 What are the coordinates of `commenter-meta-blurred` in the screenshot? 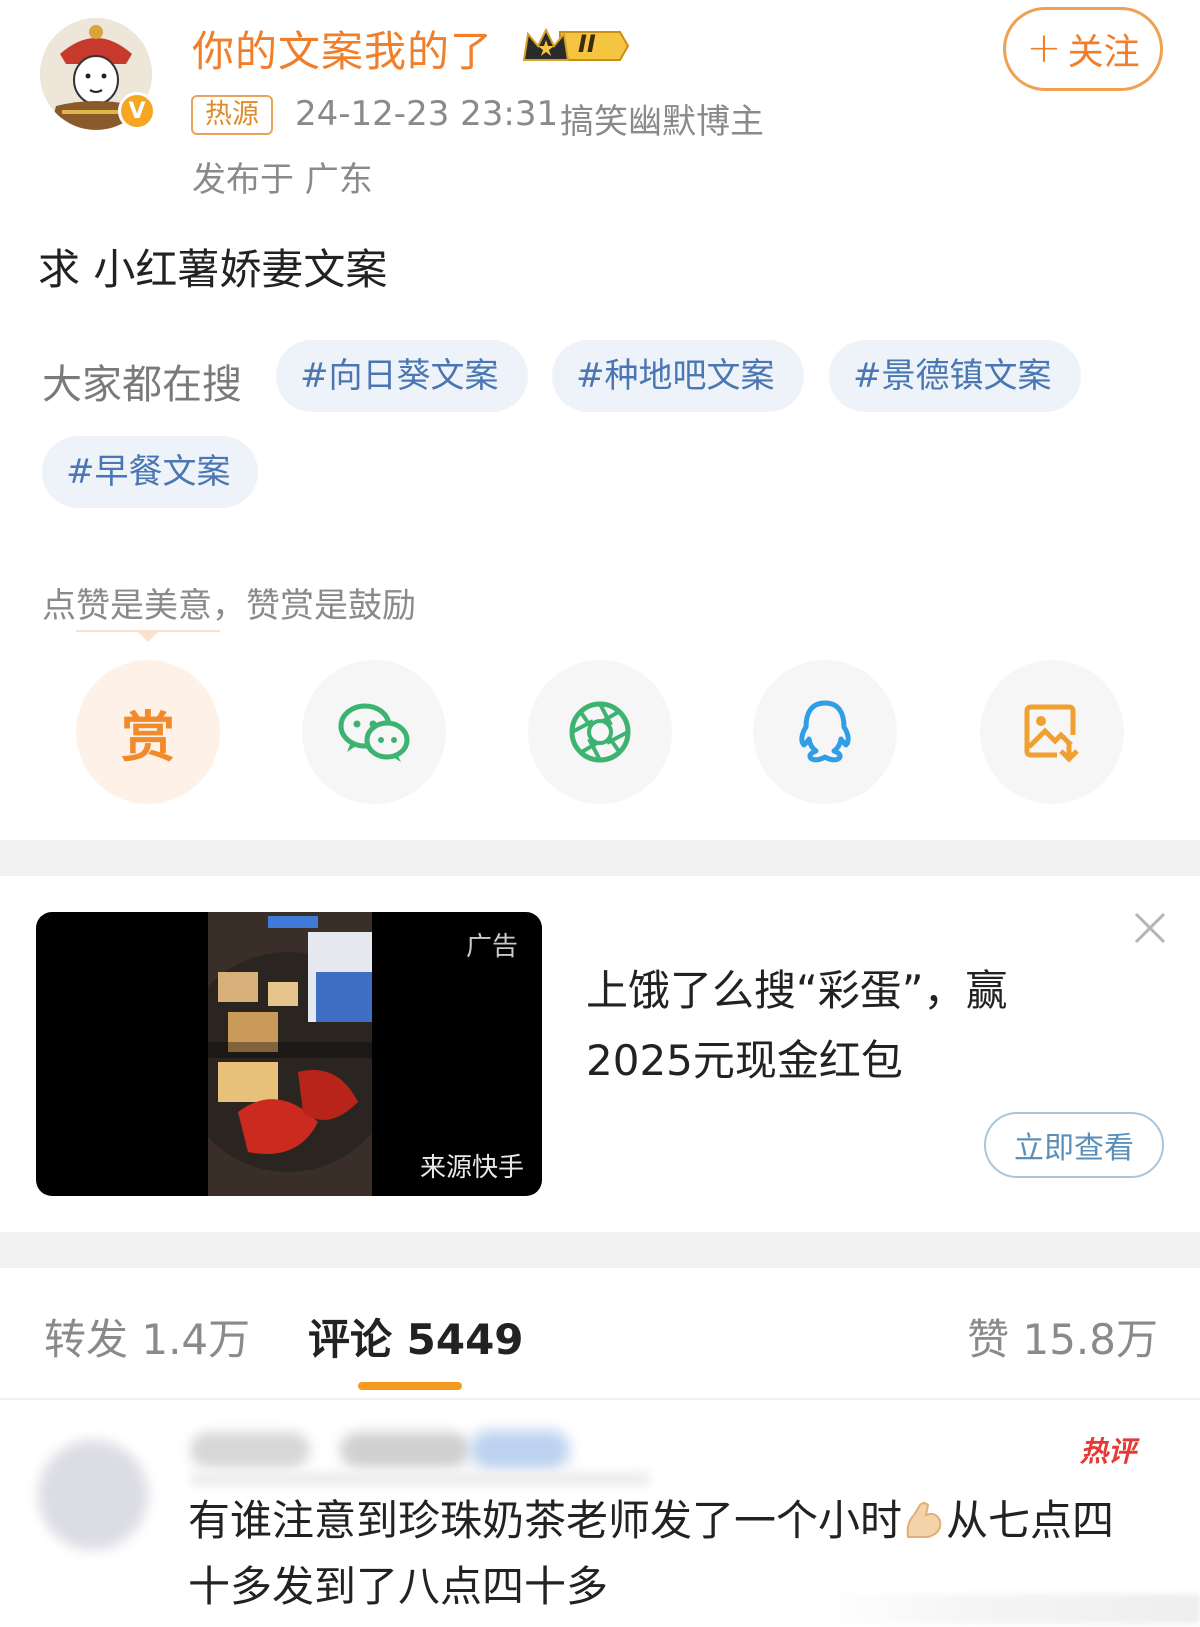 It's located at (420, 1479).